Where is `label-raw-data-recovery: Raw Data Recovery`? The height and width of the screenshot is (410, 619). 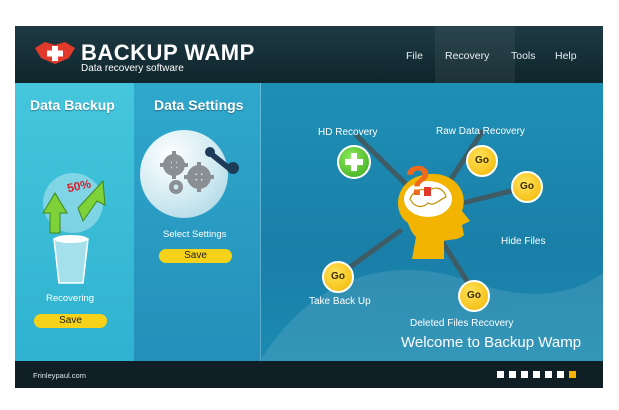
label-raw-data-recovery: Raw Data Recovery is located at coordinates (480, 131).